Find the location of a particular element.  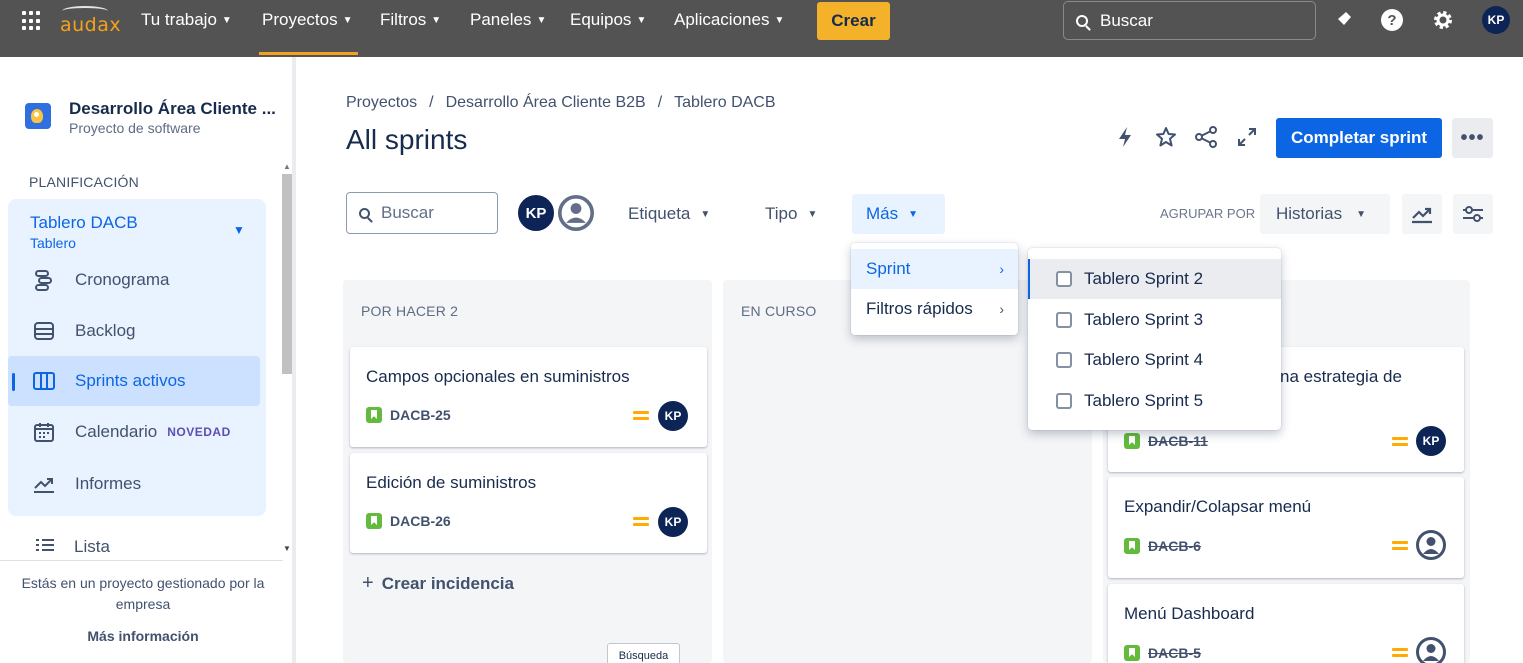

insights-chart-button is located at coordinates (1422, 214).